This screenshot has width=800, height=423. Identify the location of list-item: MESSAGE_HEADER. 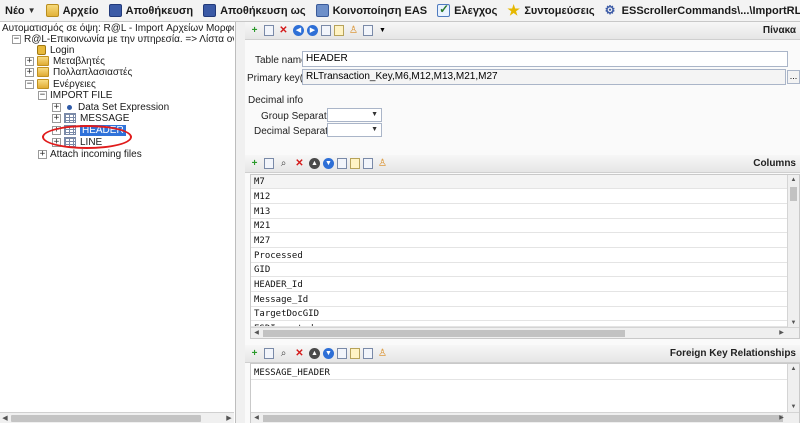
(519, 373).